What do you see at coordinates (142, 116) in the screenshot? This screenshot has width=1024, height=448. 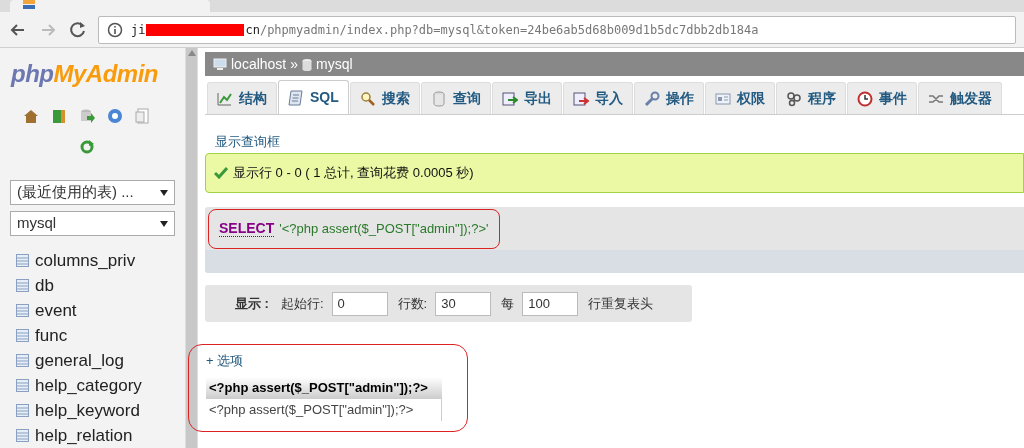 I see `document-icon` at bounding box center [142, 116].